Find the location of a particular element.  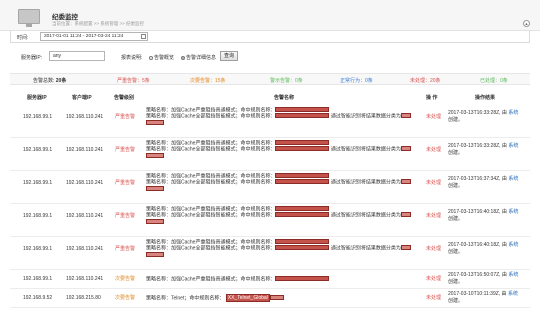

collapse-icon: ▴ is located at coordinates (526, 23).